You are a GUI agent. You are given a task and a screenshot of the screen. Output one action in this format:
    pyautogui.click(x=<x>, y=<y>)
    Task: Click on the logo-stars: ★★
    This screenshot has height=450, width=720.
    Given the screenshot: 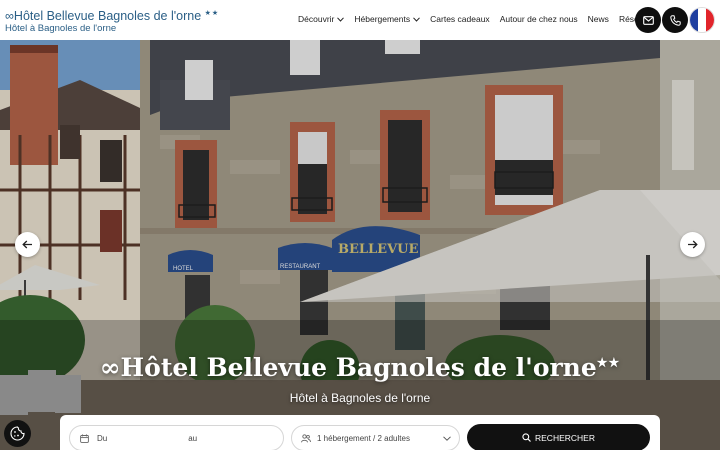 What is the action you would take?
    pyautogui.click(x=212, y=13)
    